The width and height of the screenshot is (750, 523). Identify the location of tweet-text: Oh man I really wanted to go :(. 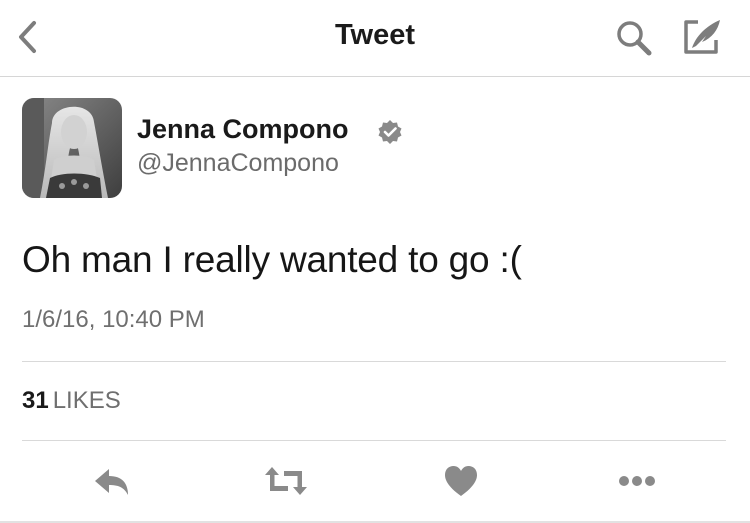
(272, 259).